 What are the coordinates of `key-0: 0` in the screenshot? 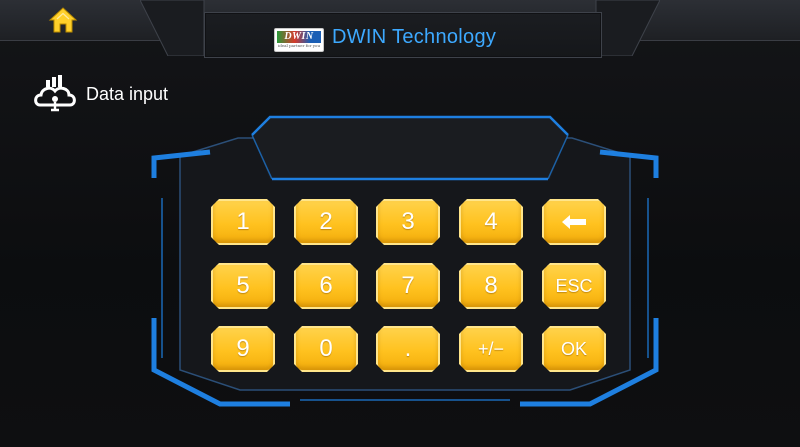 It's located at (326, 349).